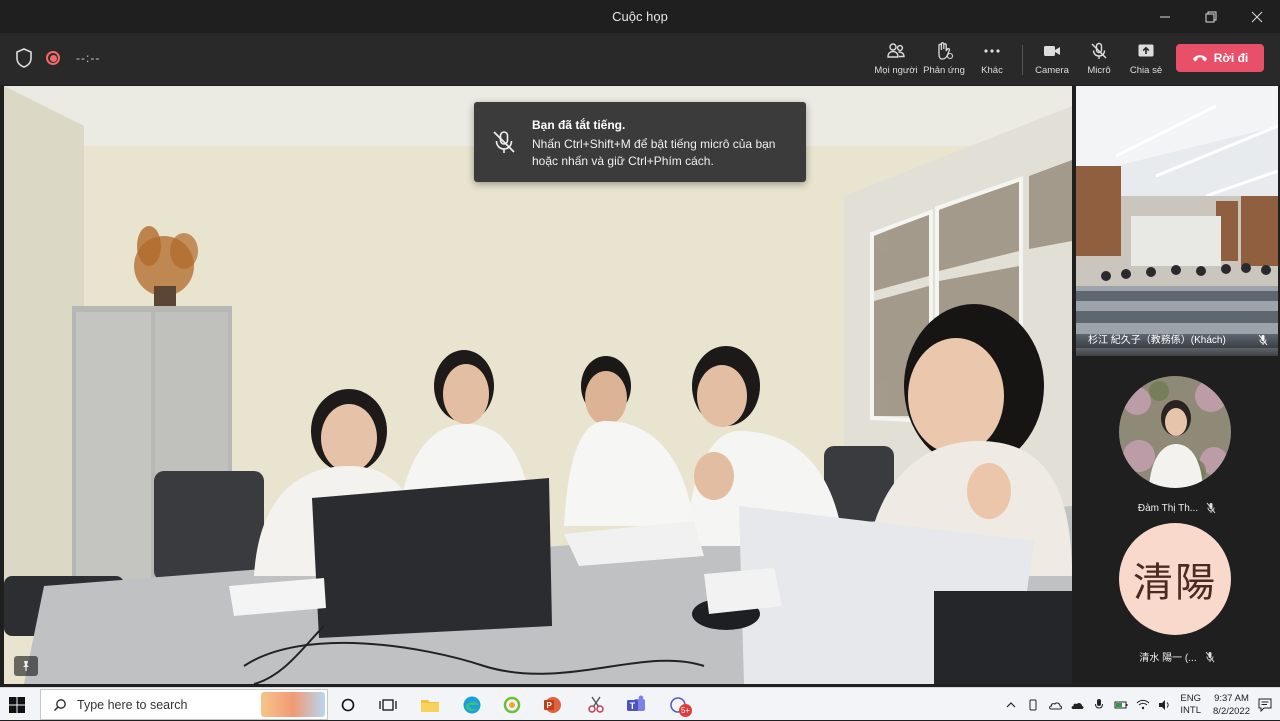 The image size is (1280, 721). Describe the element at coordinates (685, 710) in the screenshot. I see `notification-count: 5+` at that location.